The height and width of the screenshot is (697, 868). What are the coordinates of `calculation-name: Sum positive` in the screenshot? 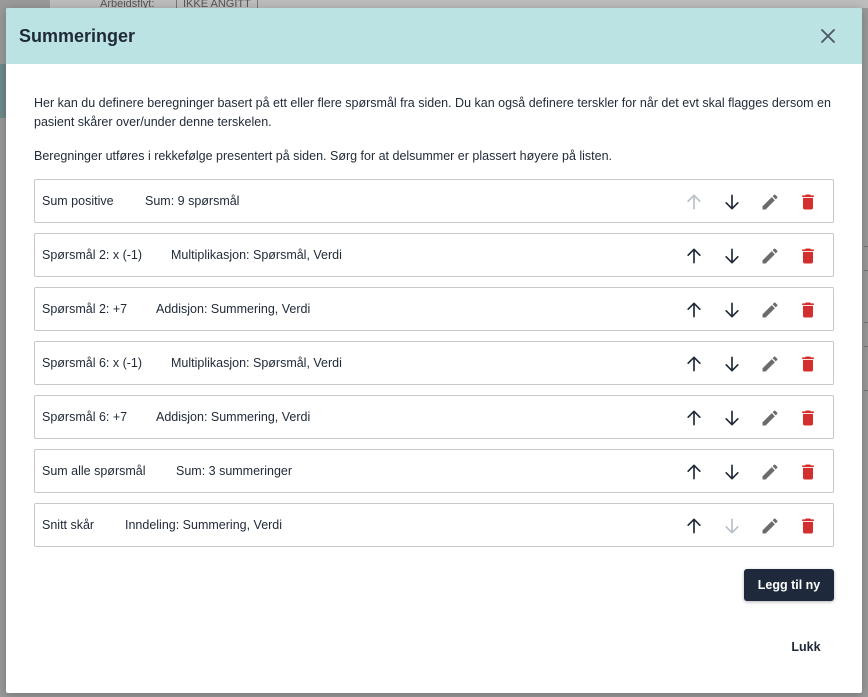 It's located at (78, 201).